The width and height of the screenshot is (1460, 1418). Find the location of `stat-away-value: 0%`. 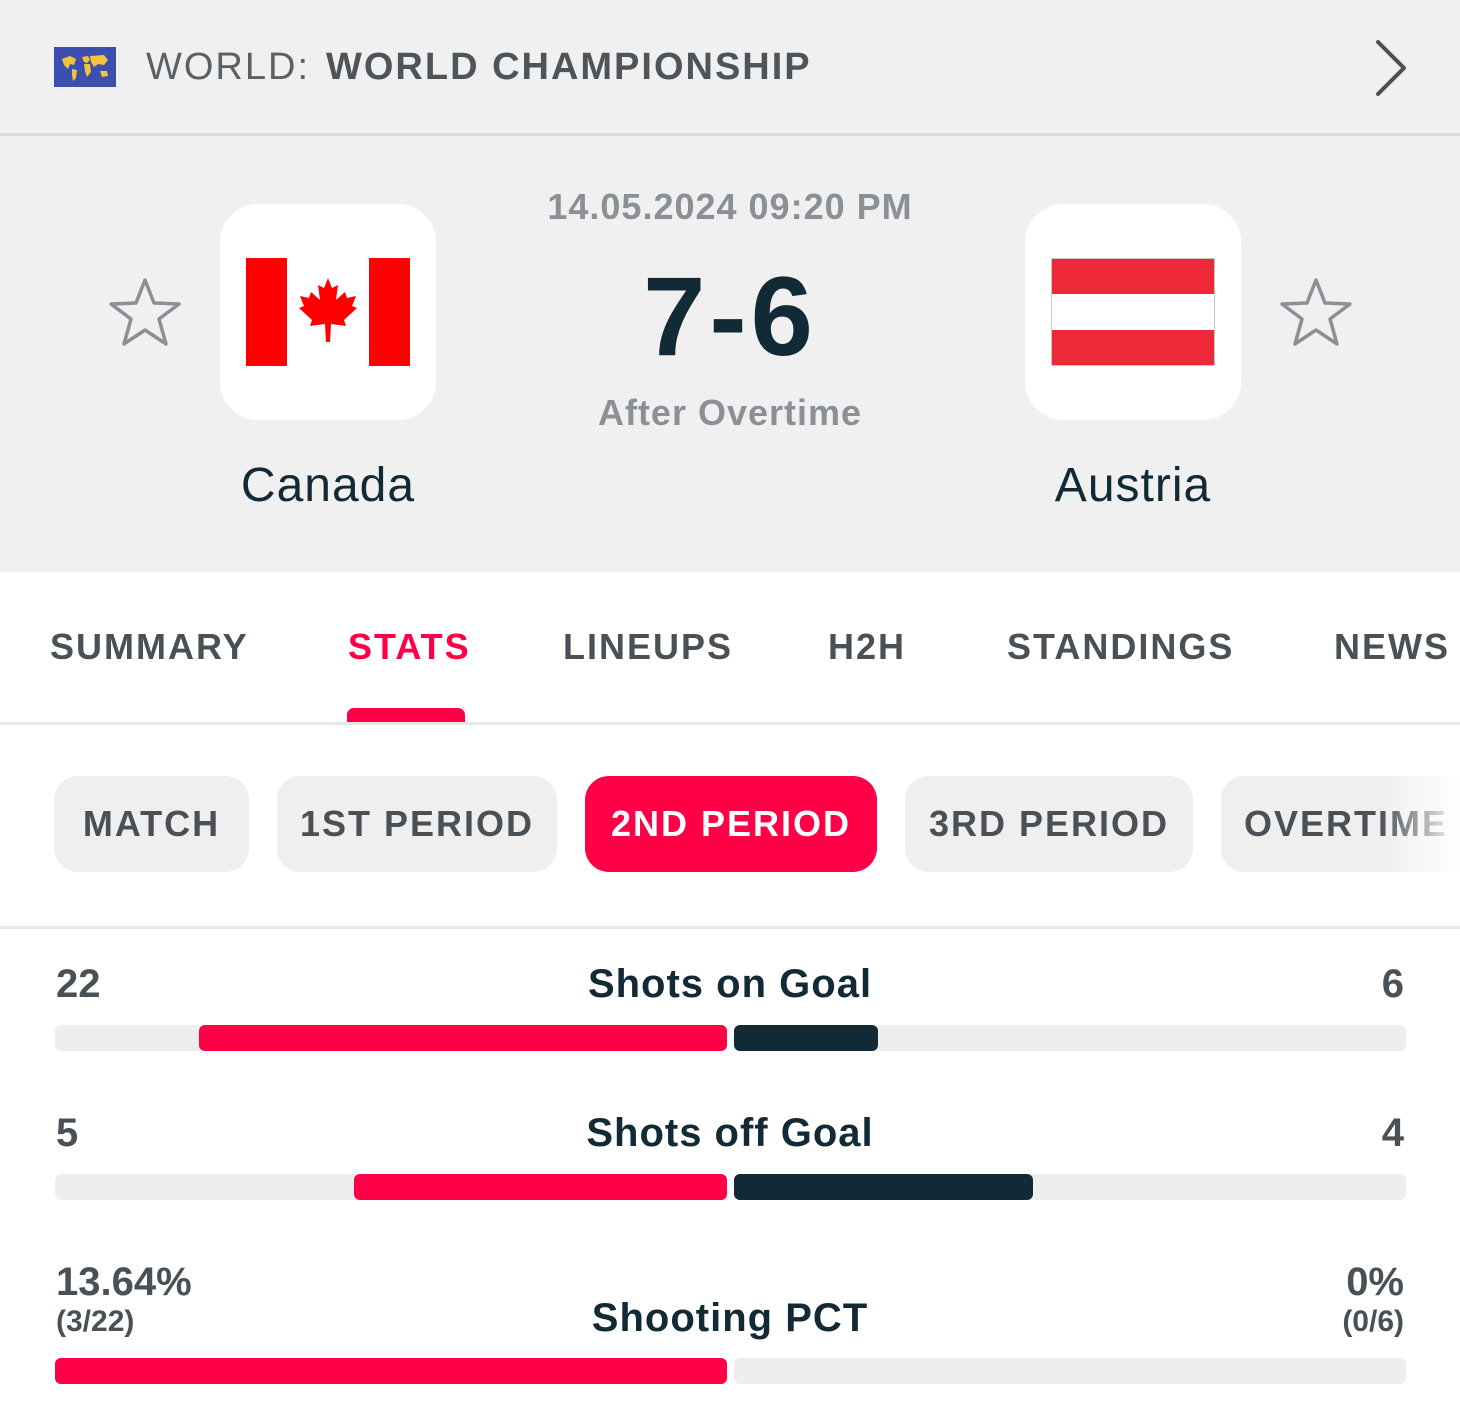

stat-away-value: 0% is located at coordinates (1375, 1282).